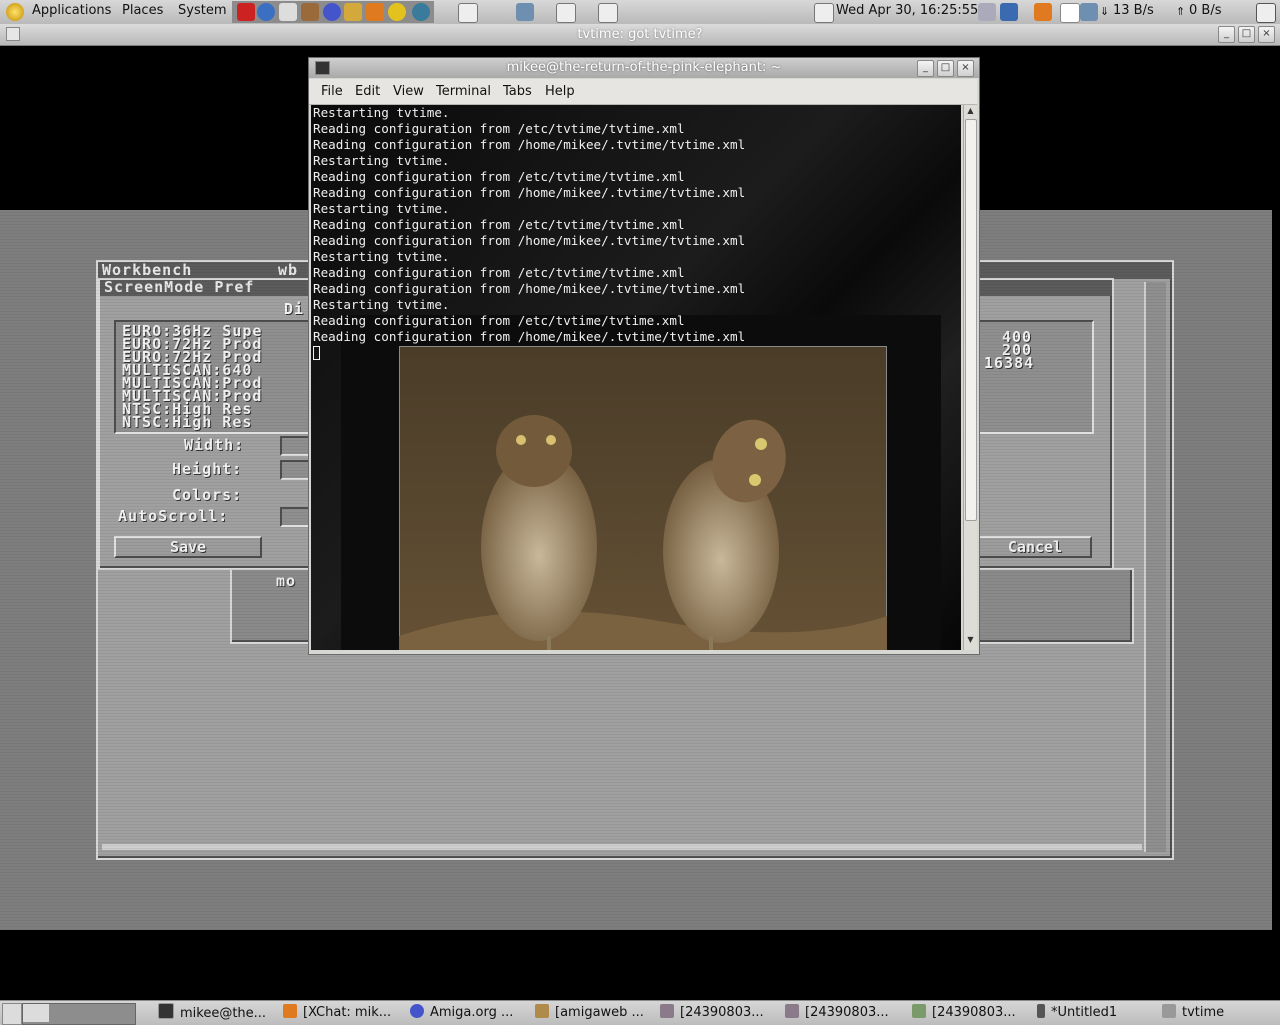 This screenshot has height=1025, width=1280. I want to click on launcher-xchat-icon, so click(375, 12).